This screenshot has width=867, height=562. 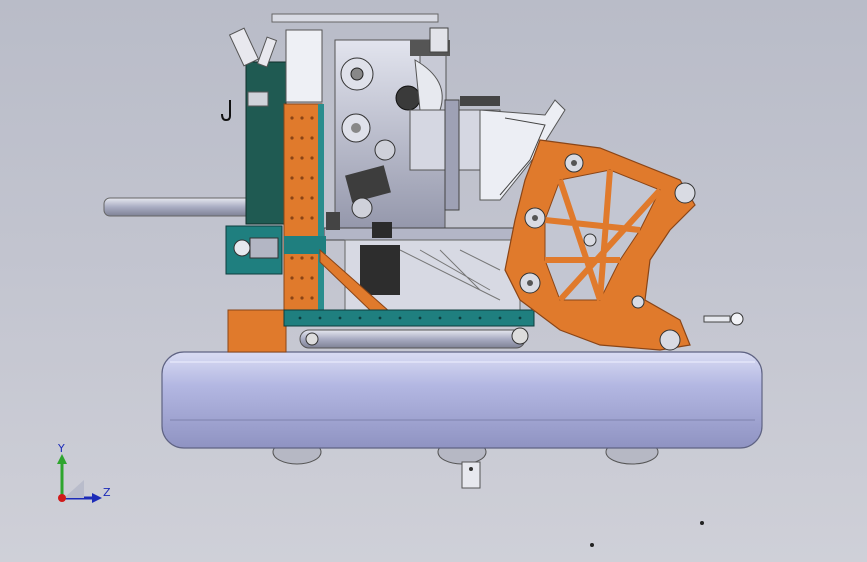 I want to click on sketch-points, so click(x=647, y=534).